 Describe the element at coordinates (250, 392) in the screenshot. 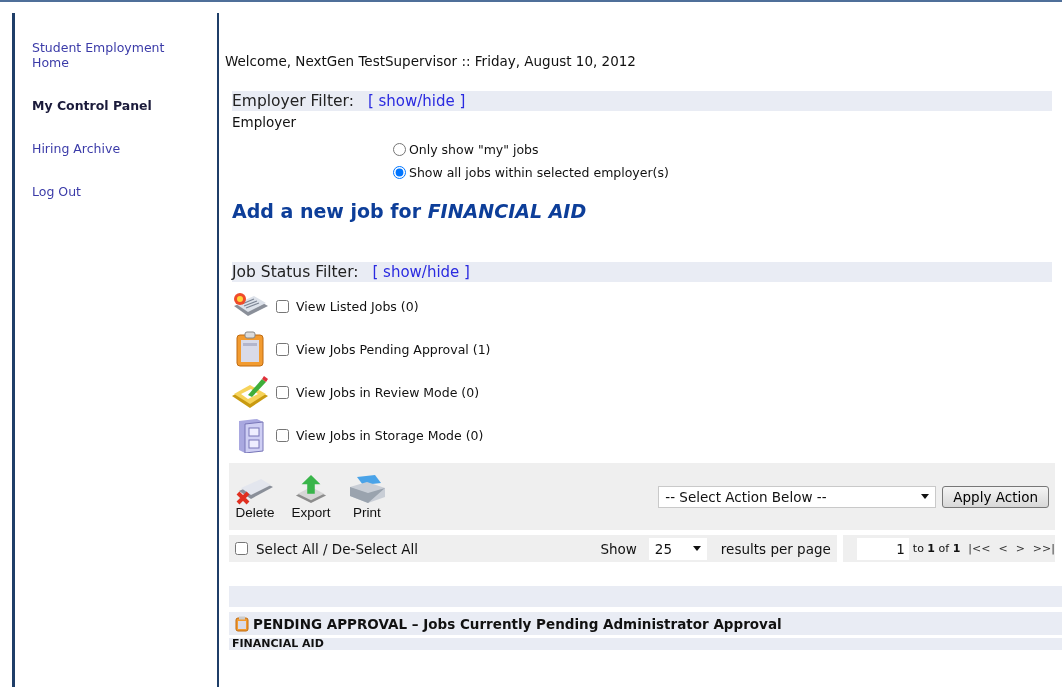

I see `pencil-note-icon` at that location.